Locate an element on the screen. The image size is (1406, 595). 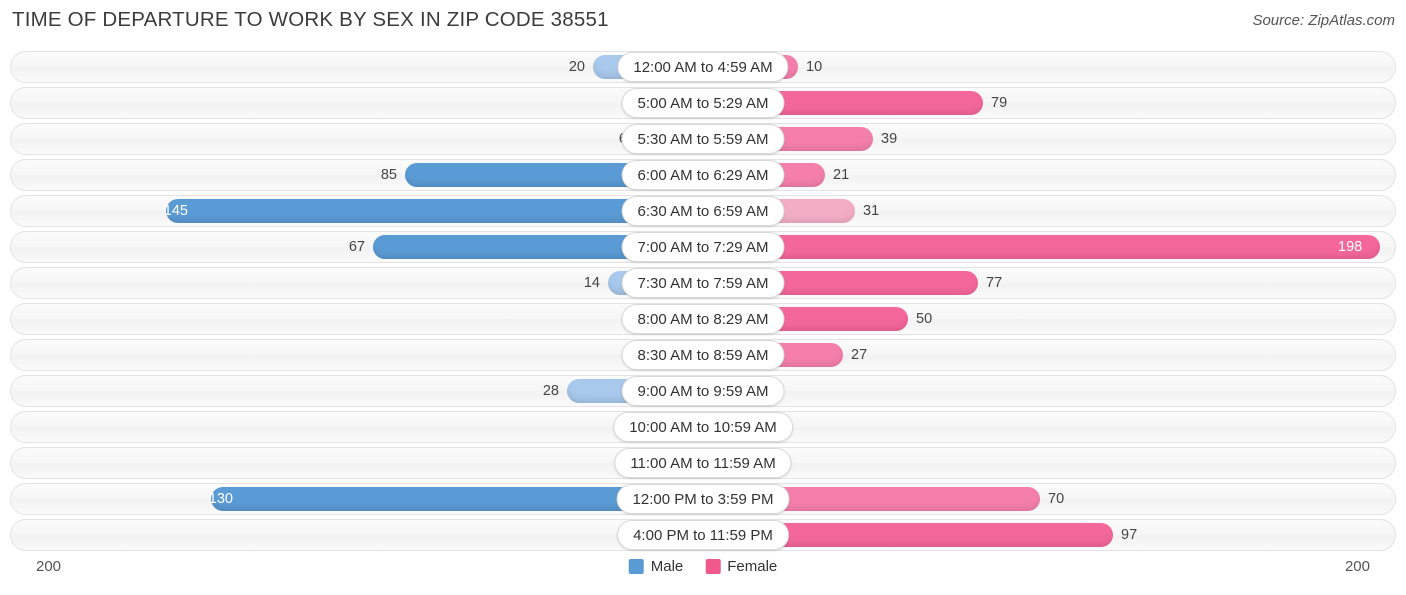
row-inner: 85 21 6:00 AM to 6:29 AM is located at coordinates (703, 175).